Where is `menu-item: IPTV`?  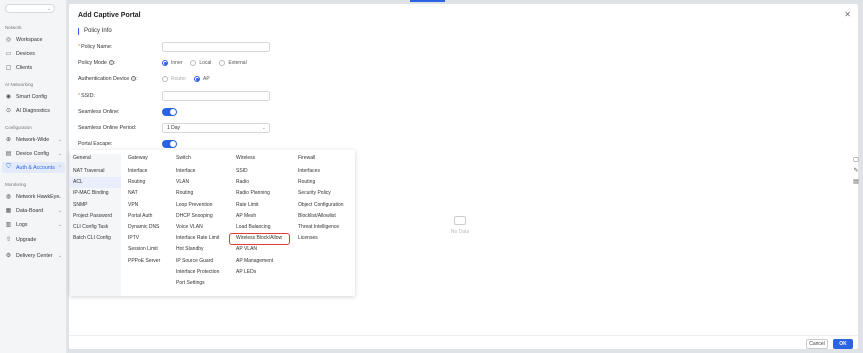 menu-item: IPTV is located at coordinates (142, 238).